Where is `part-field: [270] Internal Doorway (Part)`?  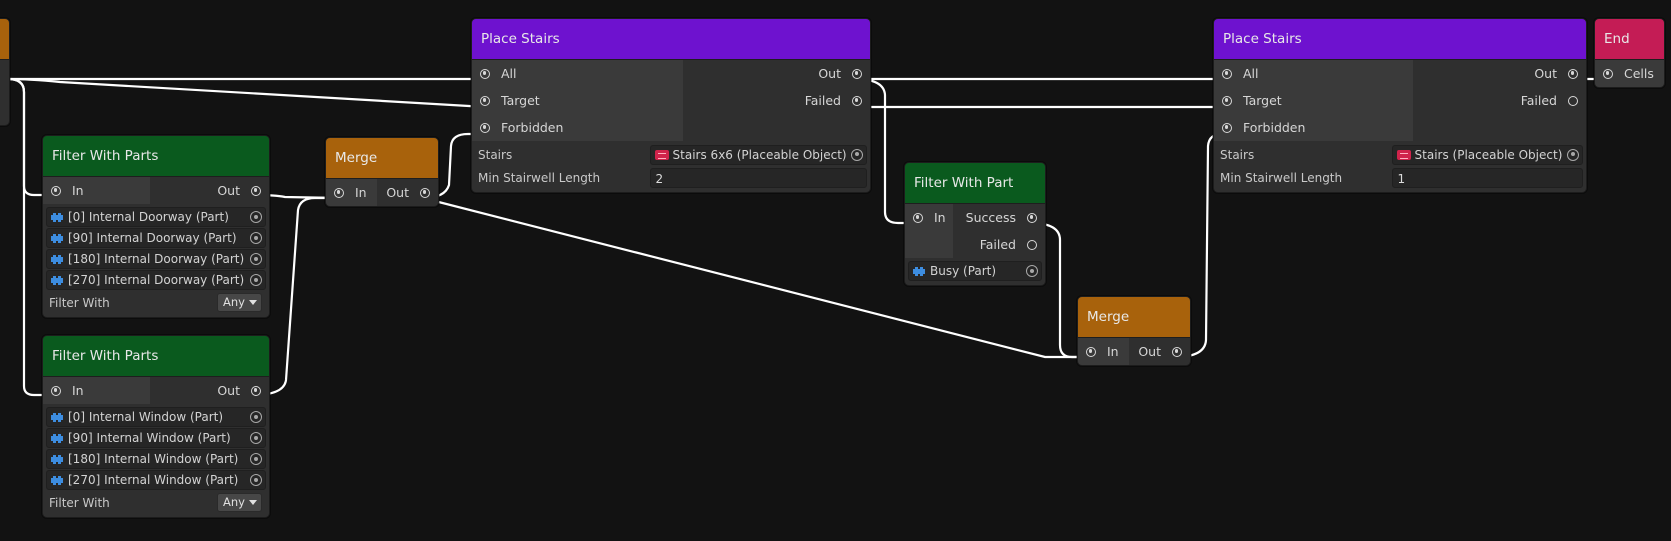
part-field: [270] Internal Doorway (Part) is located at coordinates (156, 280).